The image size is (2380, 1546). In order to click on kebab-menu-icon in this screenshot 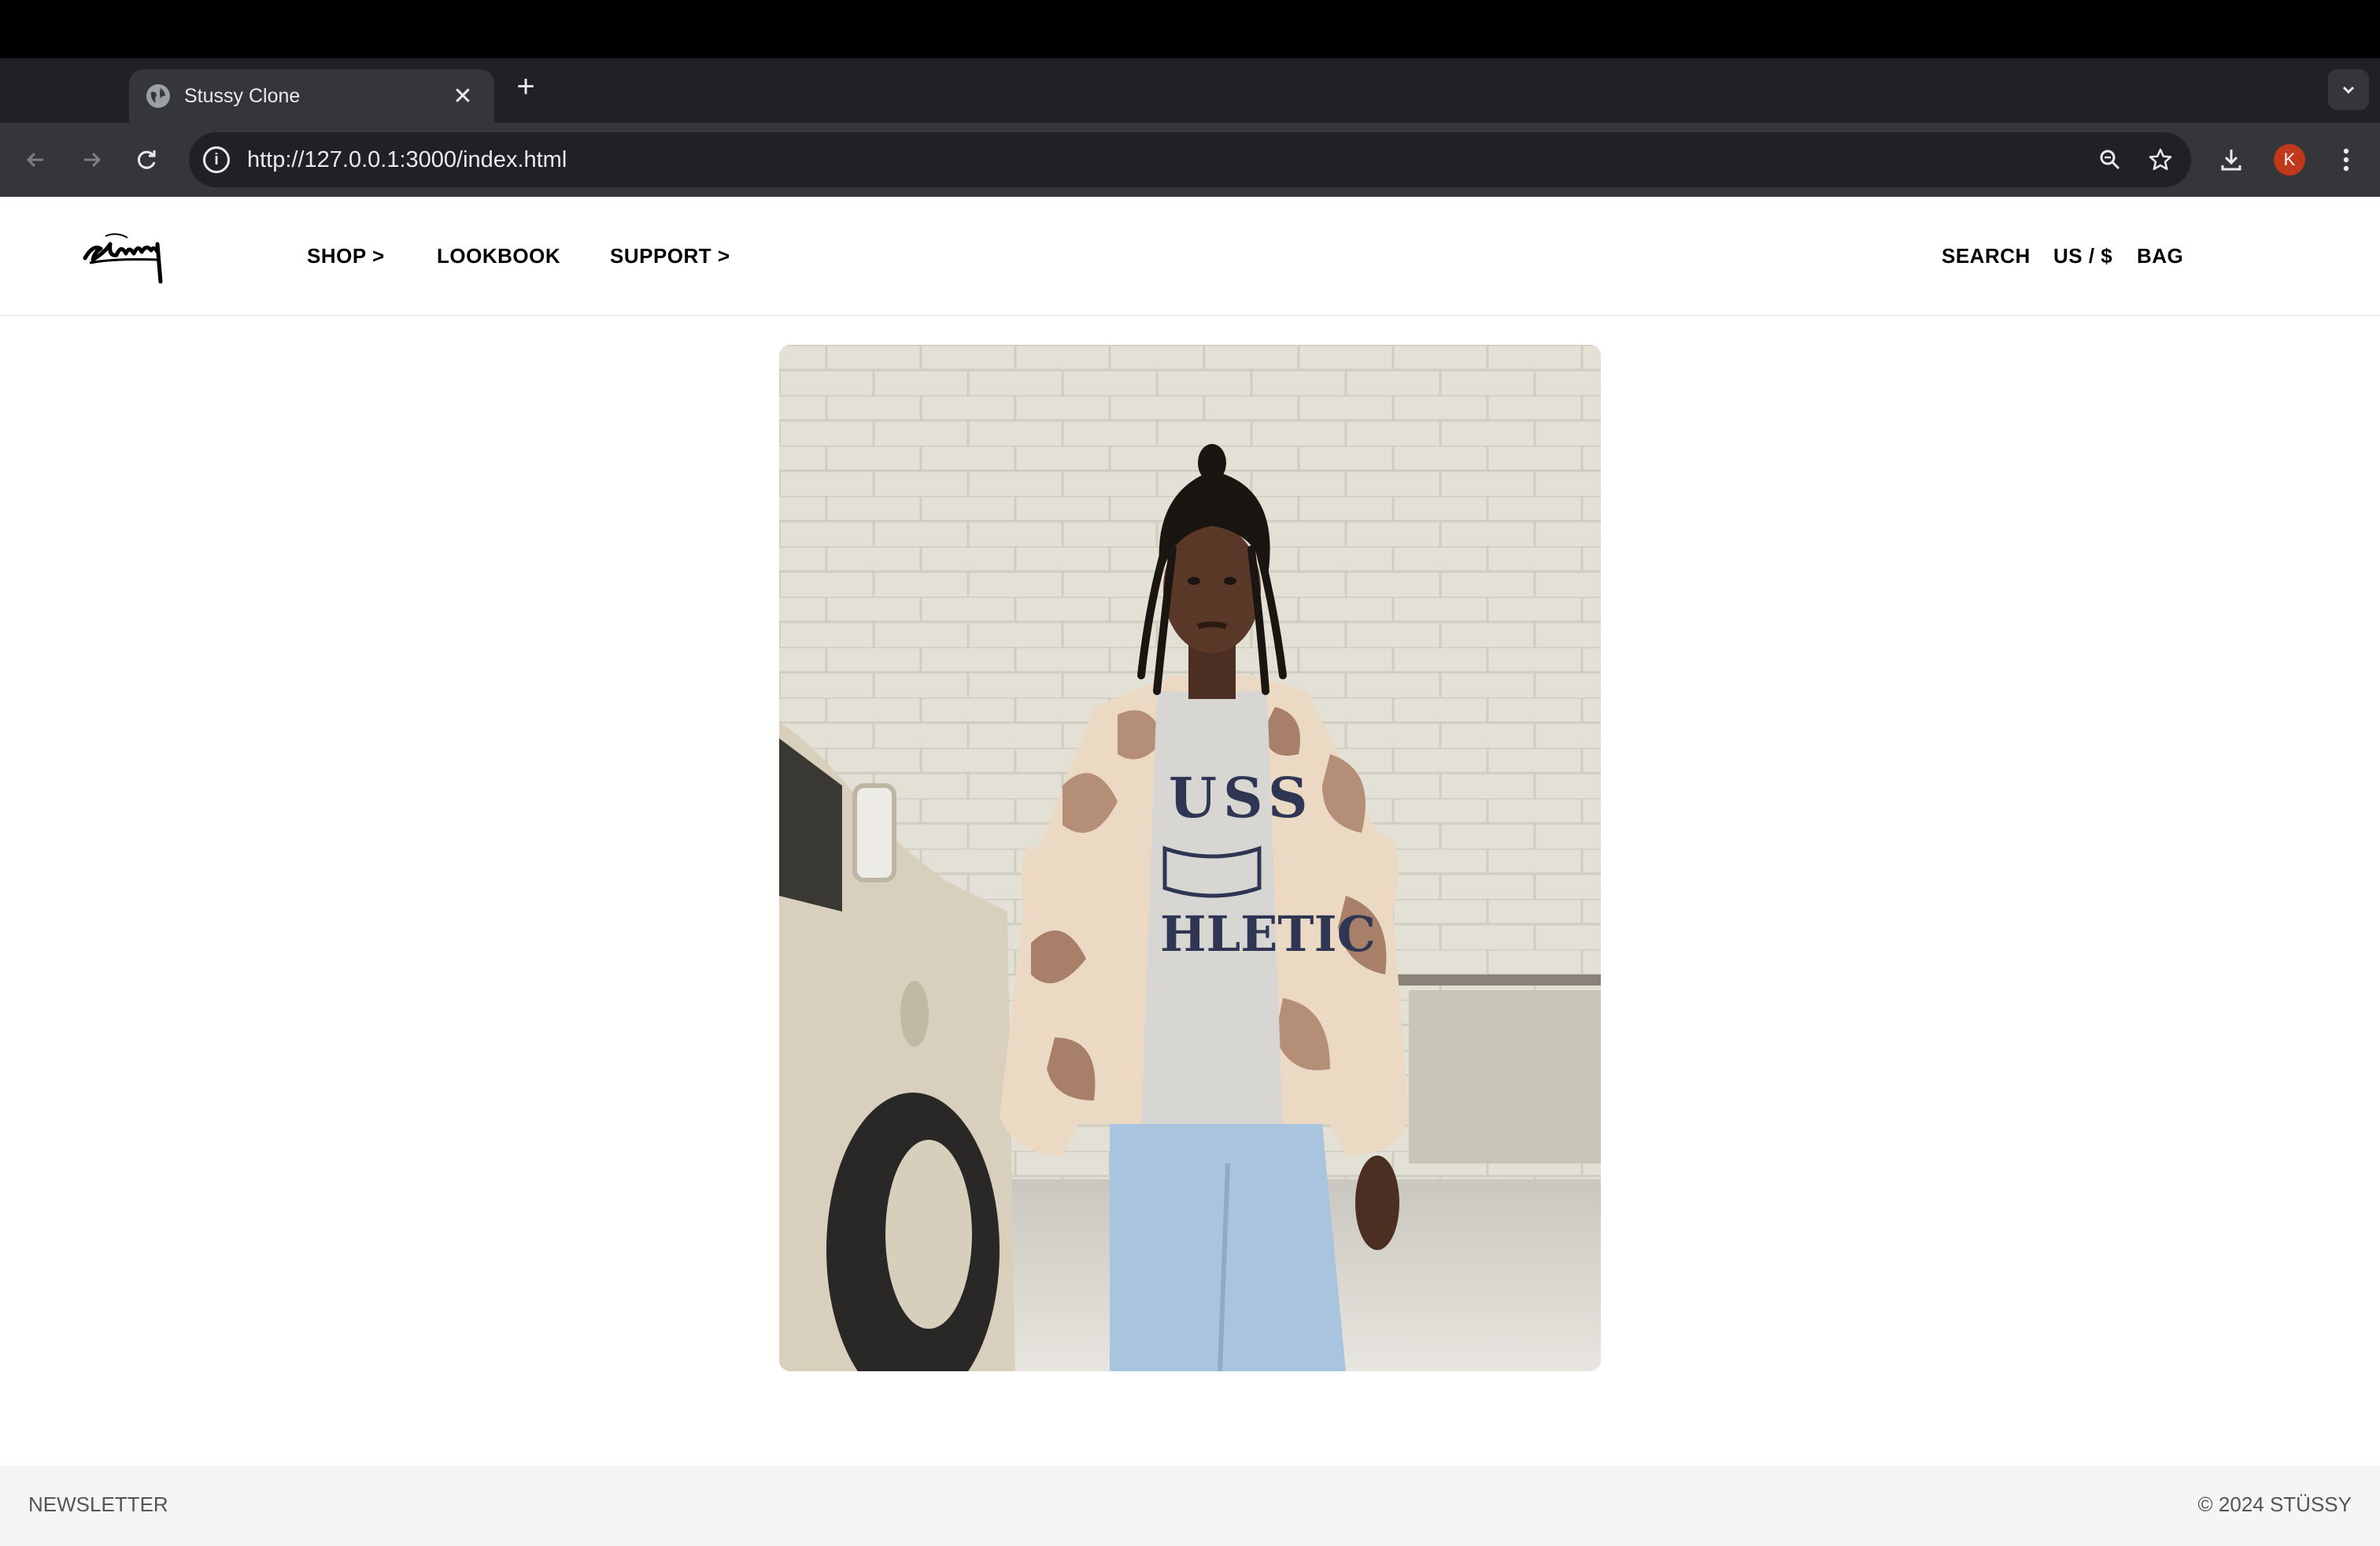, I will do `click(2346, 160)`.